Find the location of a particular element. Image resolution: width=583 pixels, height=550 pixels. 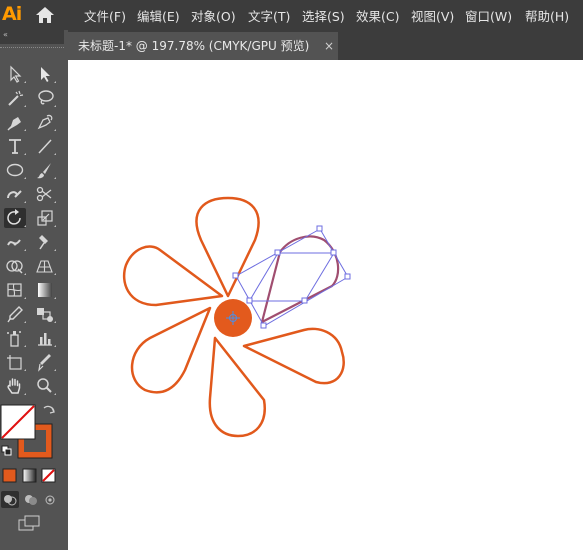

document-tab-title: 未标题-1* @ 197.78% (CMYK/GPU 预览) is located at coordinates (194, 46).